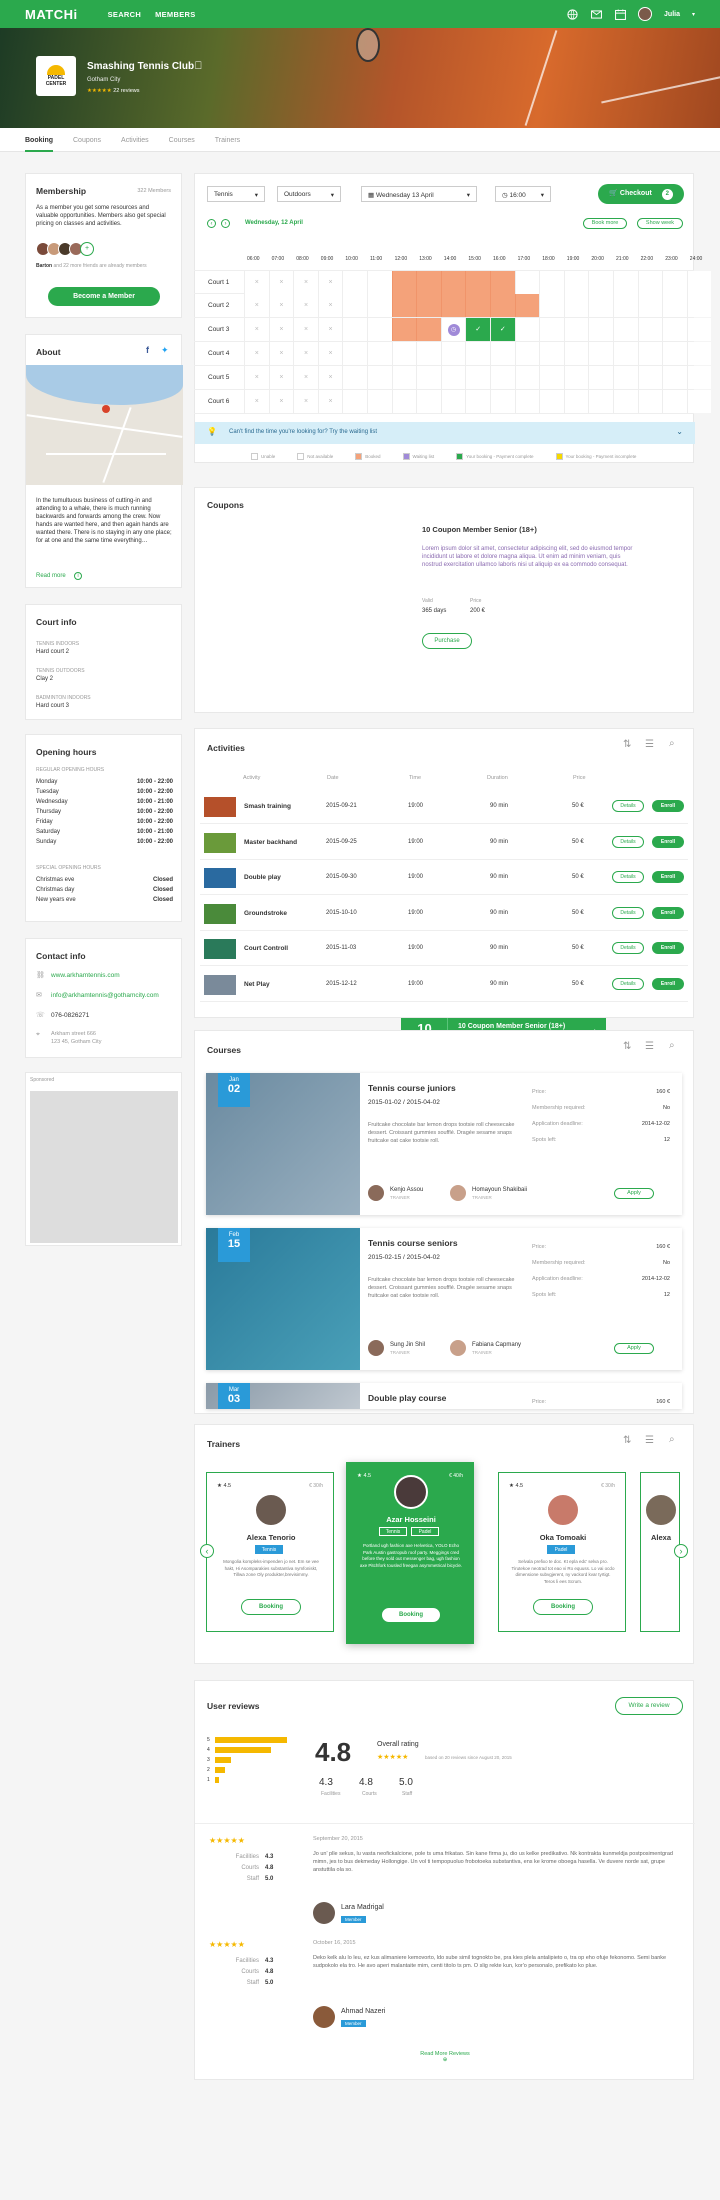 The image size is (720, 2200). I want to click on next-day-icon: ›, so click(225, 223).